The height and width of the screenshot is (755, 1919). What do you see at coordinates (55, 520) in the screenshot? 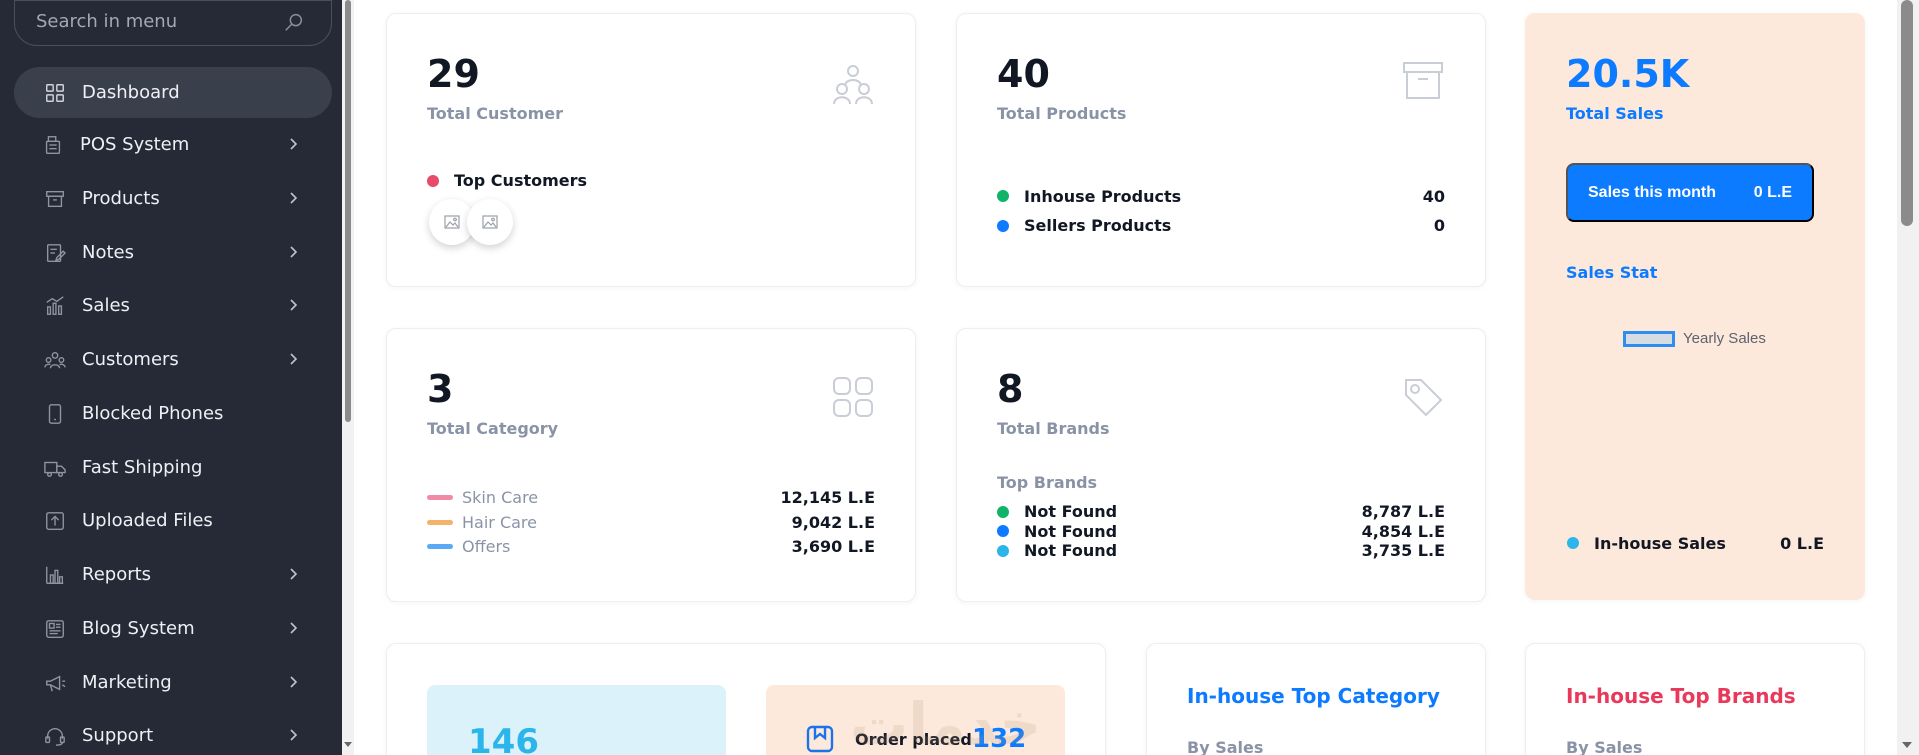
I see `upload-icon` at bounding box center [55, 520].